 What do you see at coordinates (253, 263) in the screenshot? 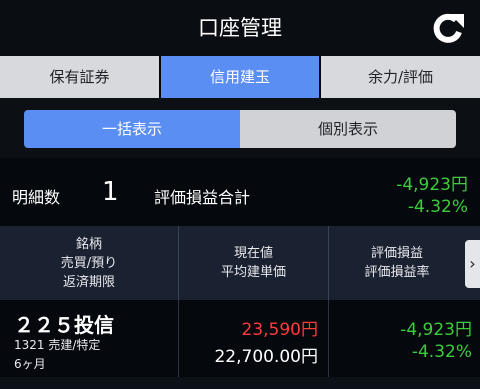
I see `header-col-price: 現在値 平均建単価` at bounding box center [253, 263].